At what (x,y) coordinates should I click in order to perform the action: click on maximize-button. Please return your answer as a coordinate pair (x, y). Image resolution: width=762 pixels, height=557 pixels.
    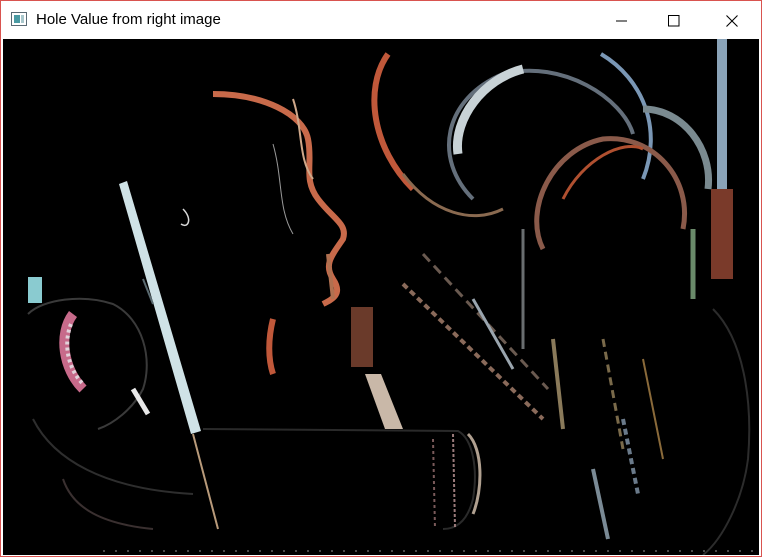
    Looking at the image, I should click on (673, 20).